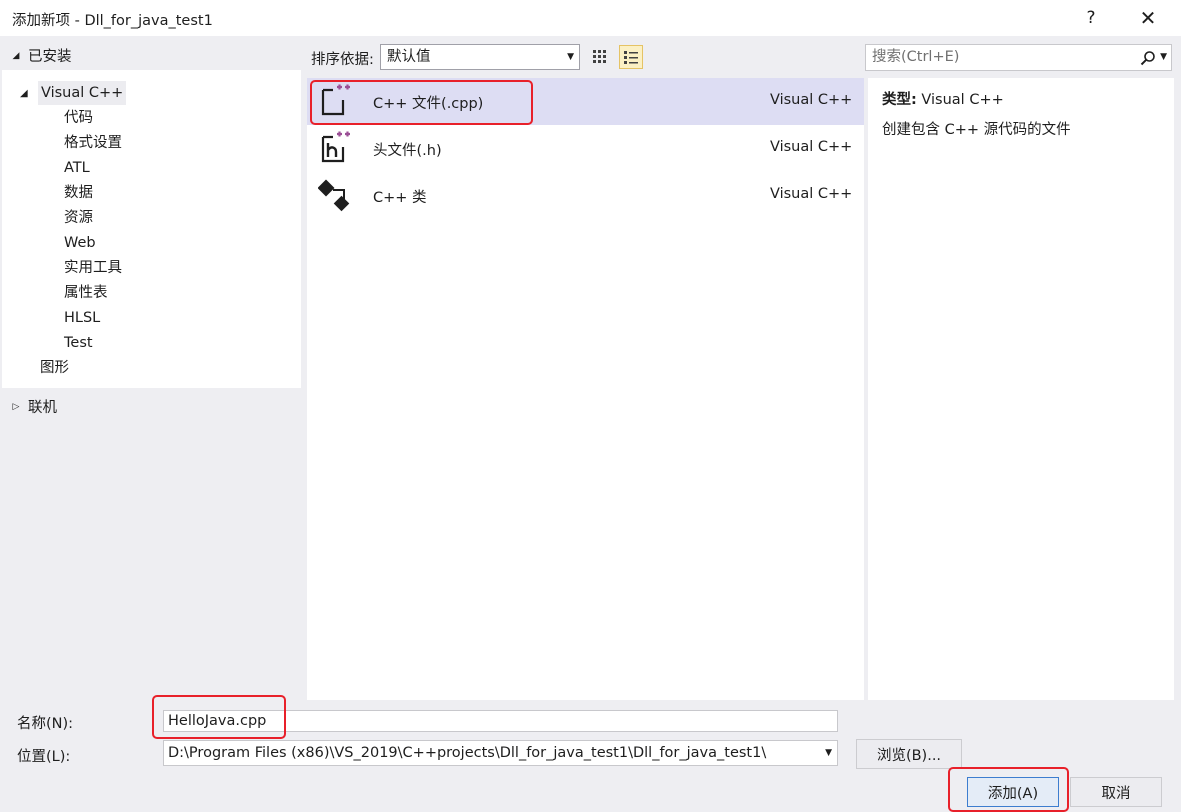 The height and width of the screenshot is (812, 1181). What do you see at coordinates (112, 21) in the screenshot?
I see `window-title: 添加新项 - Dll_for_java_test1` at bounding box center [112, 21].